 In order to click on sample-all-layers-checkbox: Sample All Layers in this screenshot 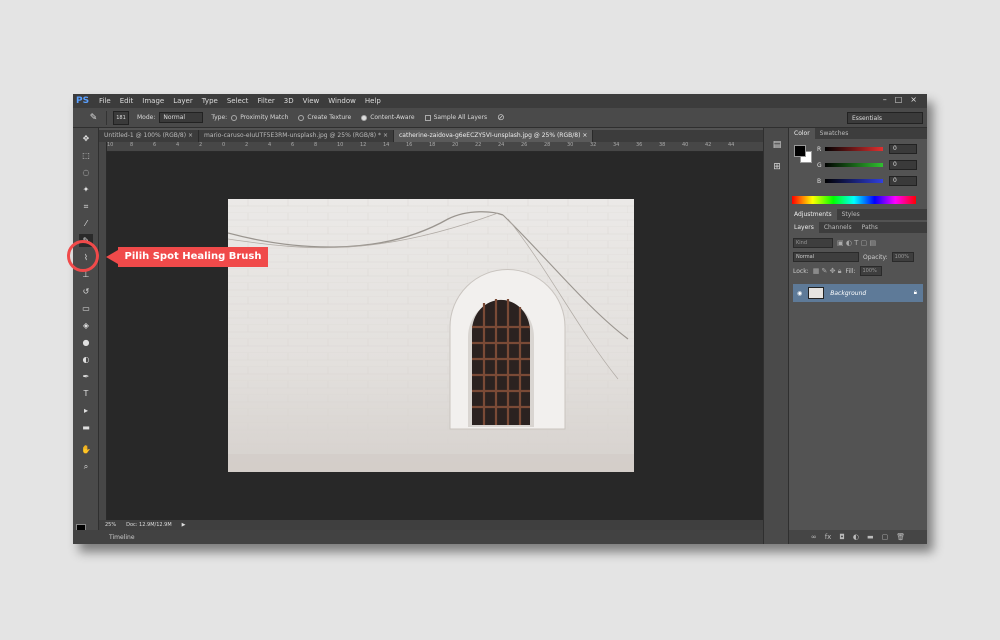, I will do `click(456, 117)`.